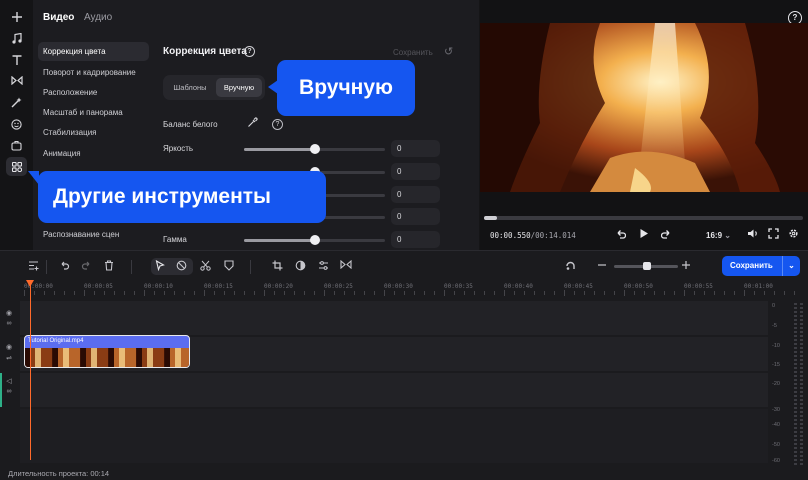  What do you see at coordinates (58, 17) in the screenshot?
I see `tab-video: Видео` at bounding box center [58, 17].